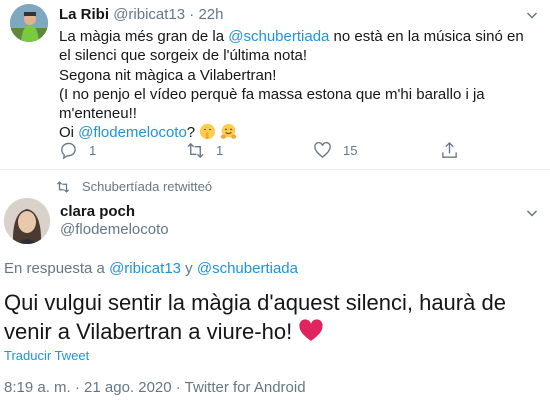 The image size is (550, 408). I want to click on share-button, so click(455, 150).